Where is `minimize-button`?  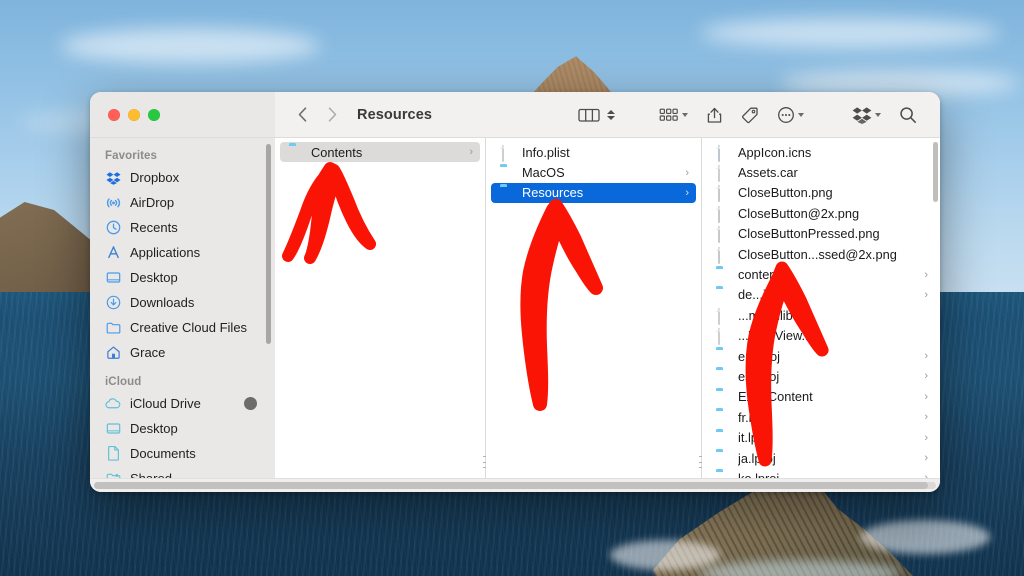
minimize-button is located at coordinates (134, 114).